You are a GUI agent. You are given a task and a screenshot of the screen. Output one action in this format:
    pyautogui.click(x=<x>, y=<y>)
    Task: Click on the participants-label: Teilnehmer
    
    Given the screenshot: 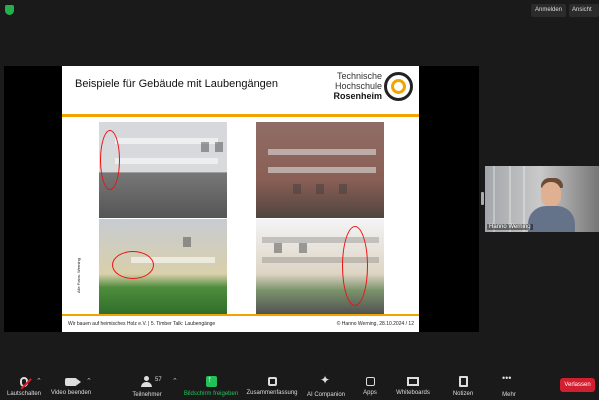 What is the action you would take?
    pyautogui.click(x=147, y=394)
    